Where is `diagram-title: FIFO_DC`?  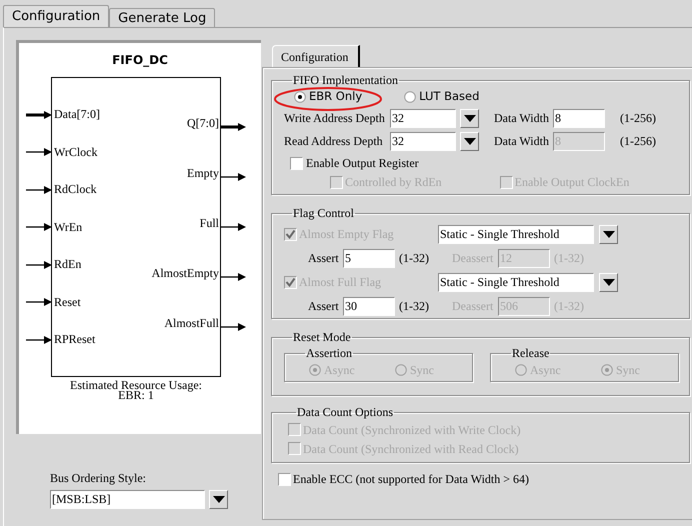
diagram-title: FIFO_DC is located at coordinates (140, 60).